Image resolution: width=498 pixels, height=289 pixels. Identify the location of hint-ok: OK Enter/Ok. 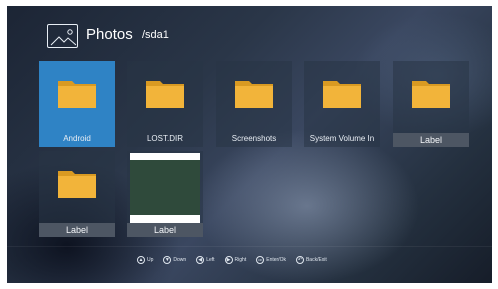
(271, 260).